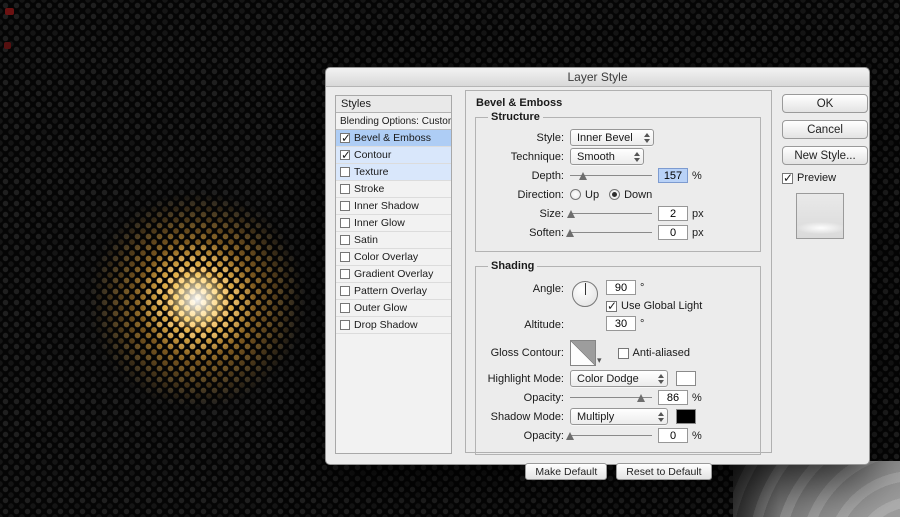 The image size is (900, 517). I want to click on styles-list-item: Outer Glow, so click(393, 308).